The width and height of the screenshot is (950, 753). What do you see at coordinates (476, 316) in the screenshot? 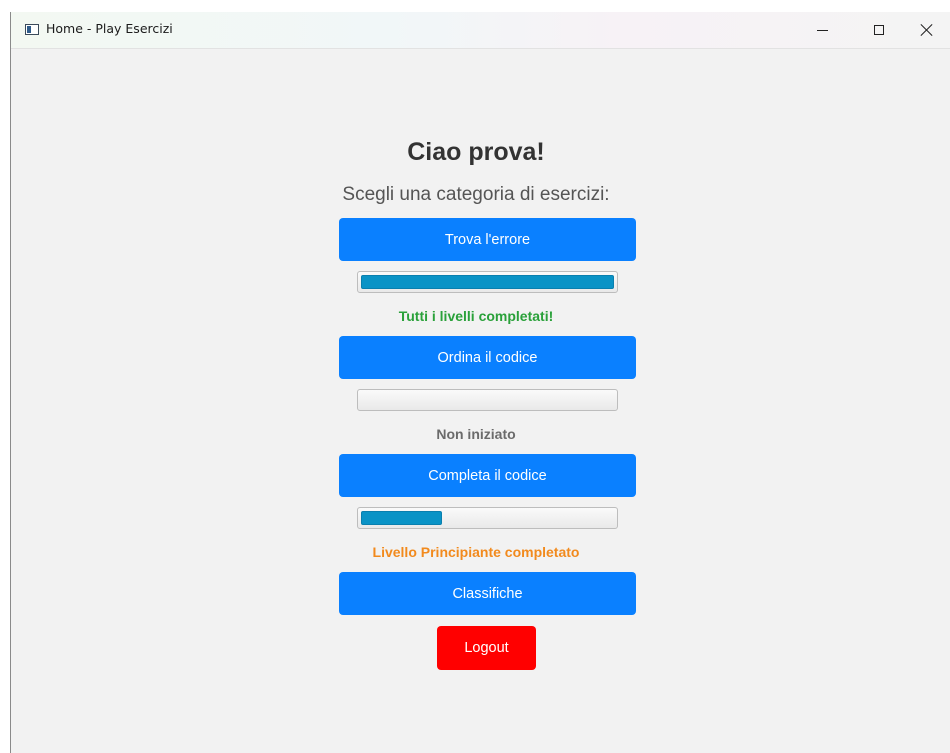
I see `status-trova-errore: Tutti i livelli completati!` at bounding box center [476, 316].